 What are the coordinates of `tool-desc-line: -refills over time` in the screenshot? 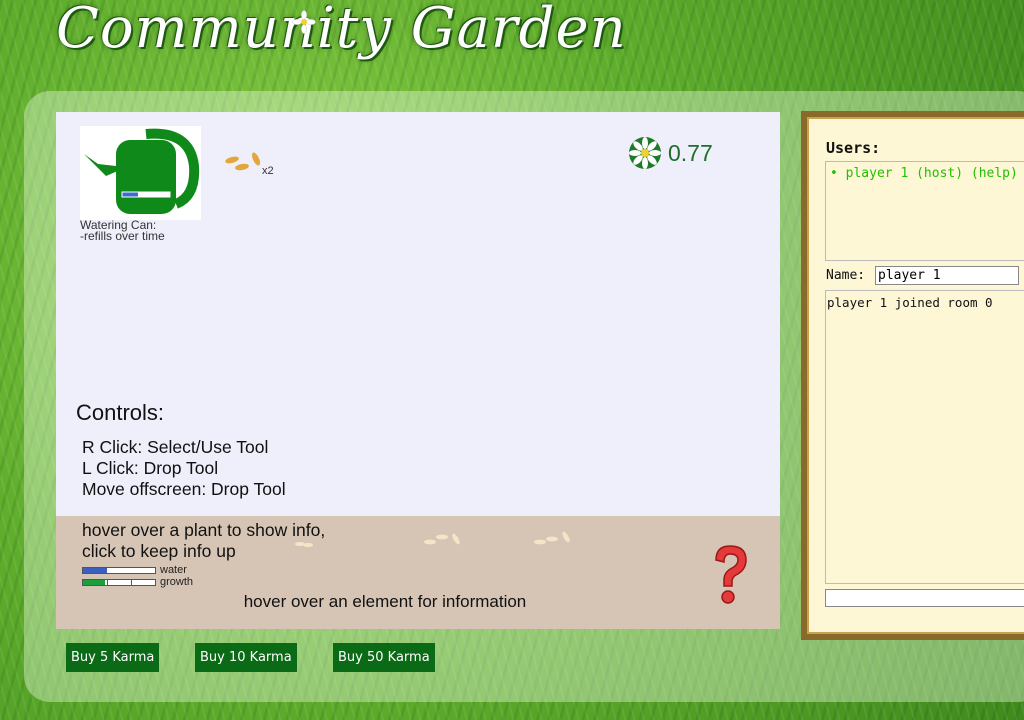 It's located at (122, 236).